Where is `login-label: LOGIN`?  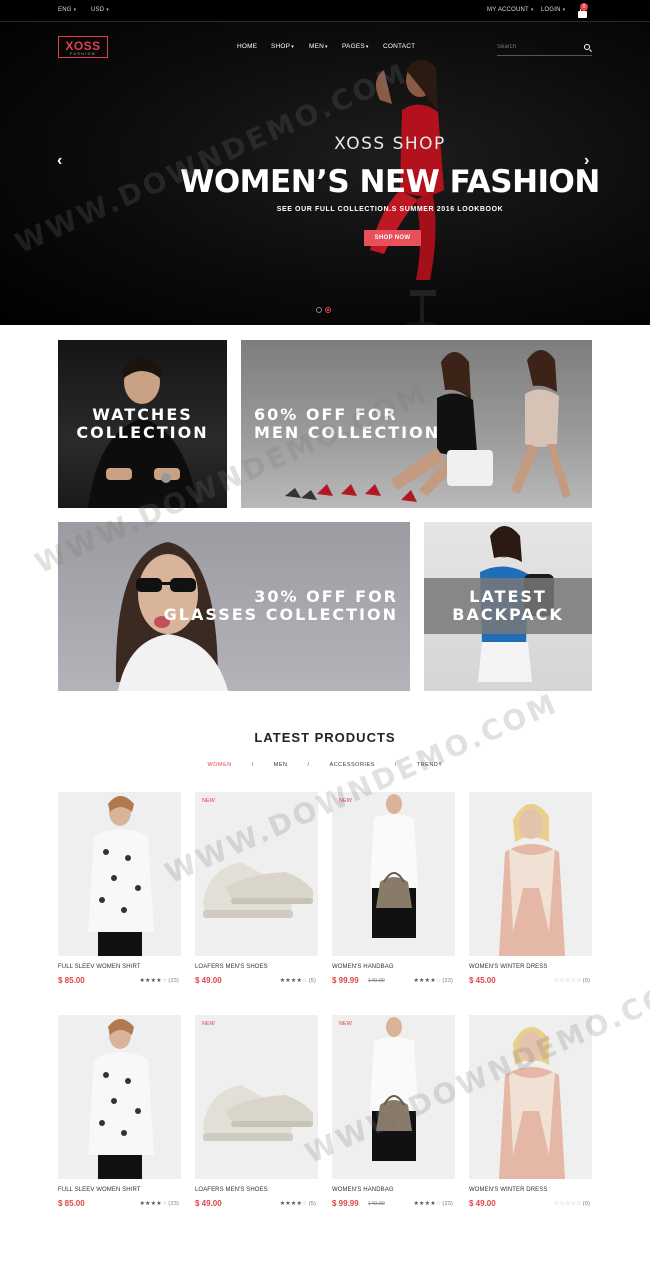 login-label: LOGIN is located at coordinates (551, 10).